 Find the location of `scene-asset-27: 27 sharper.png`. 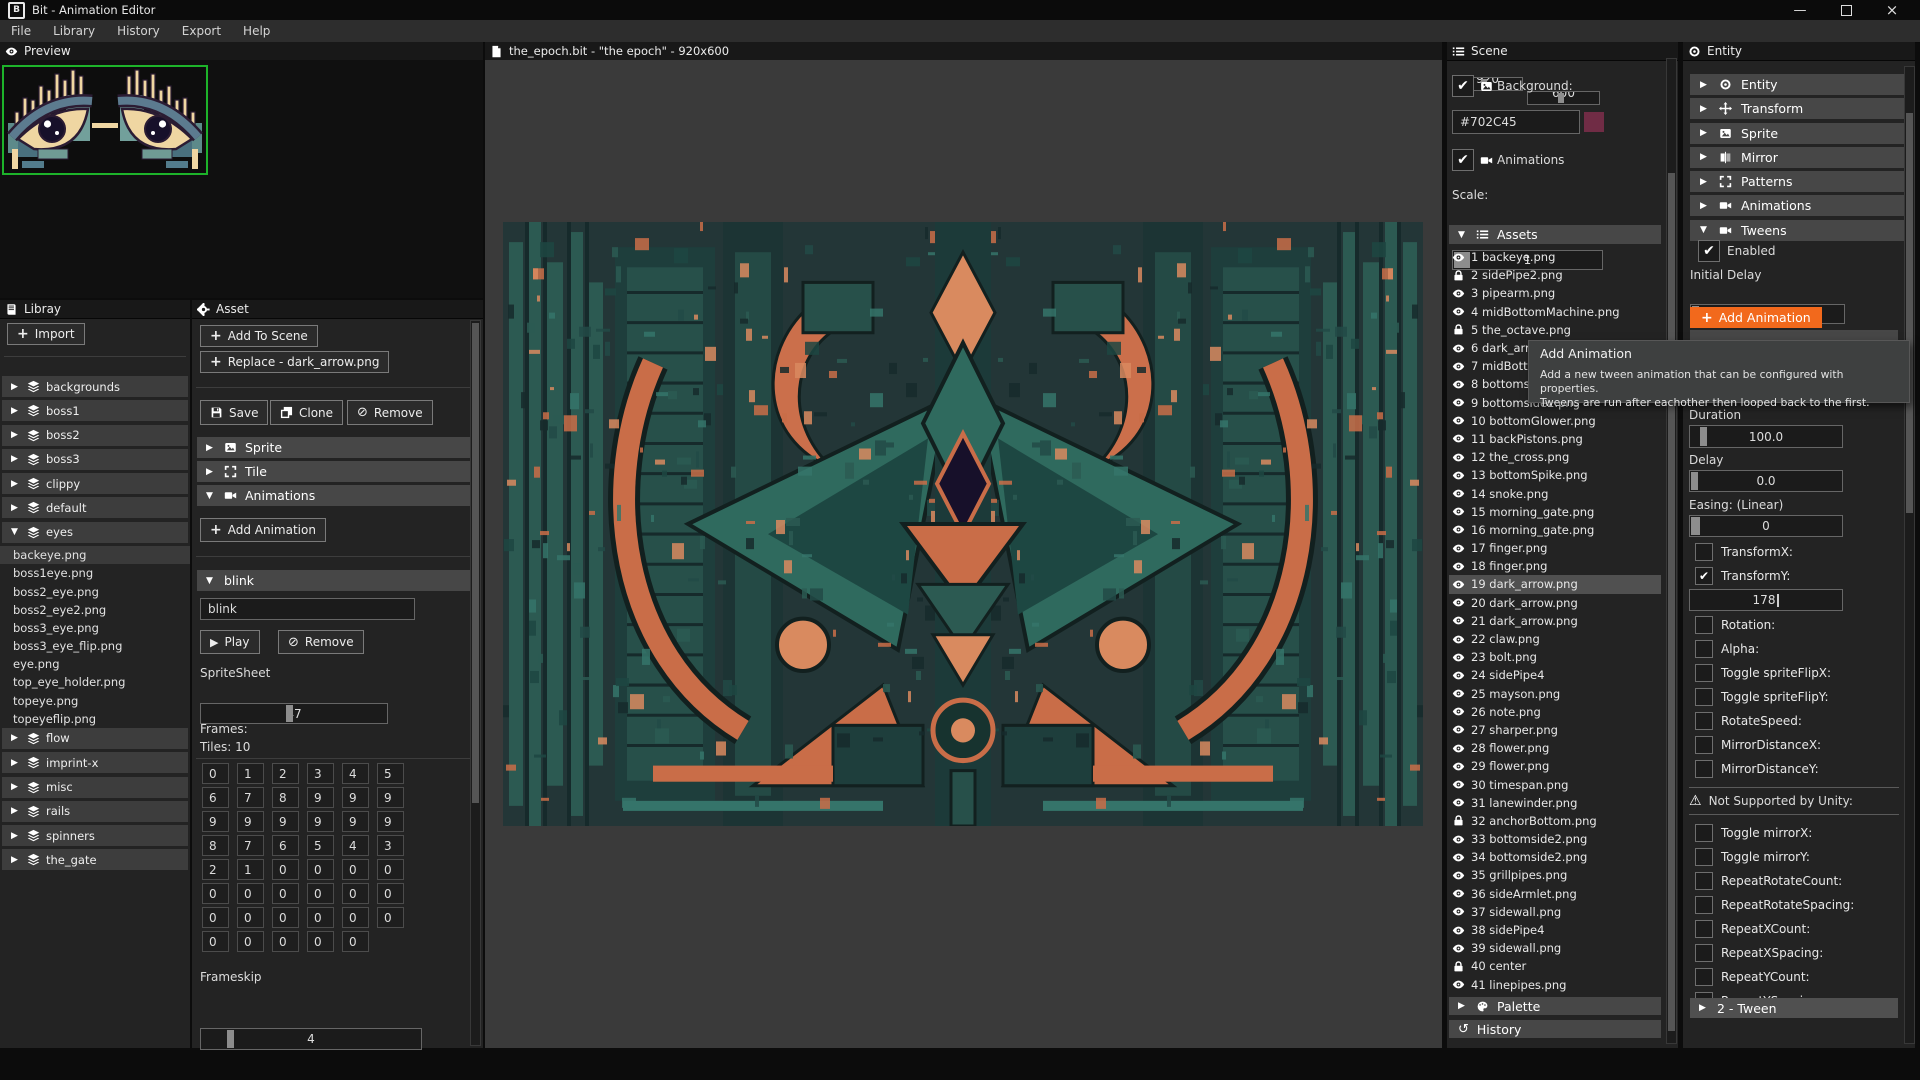

scene-asset-27: 27 sharper.png is located at coordinates (1555, 730).